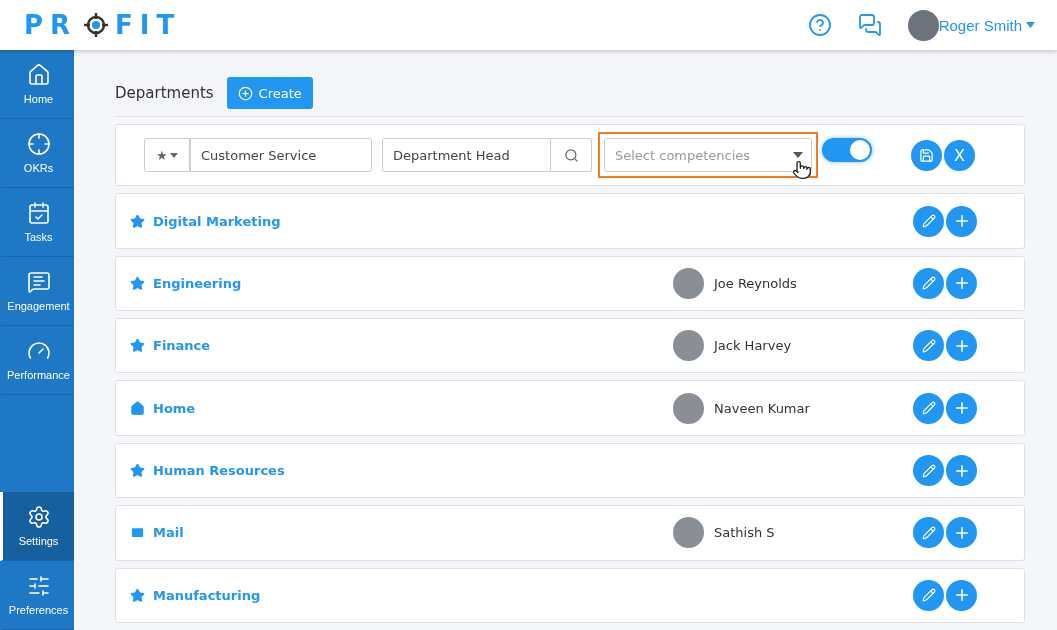 The image size is (1057, 630). I want to click on user-avatar, so click(923, 25).